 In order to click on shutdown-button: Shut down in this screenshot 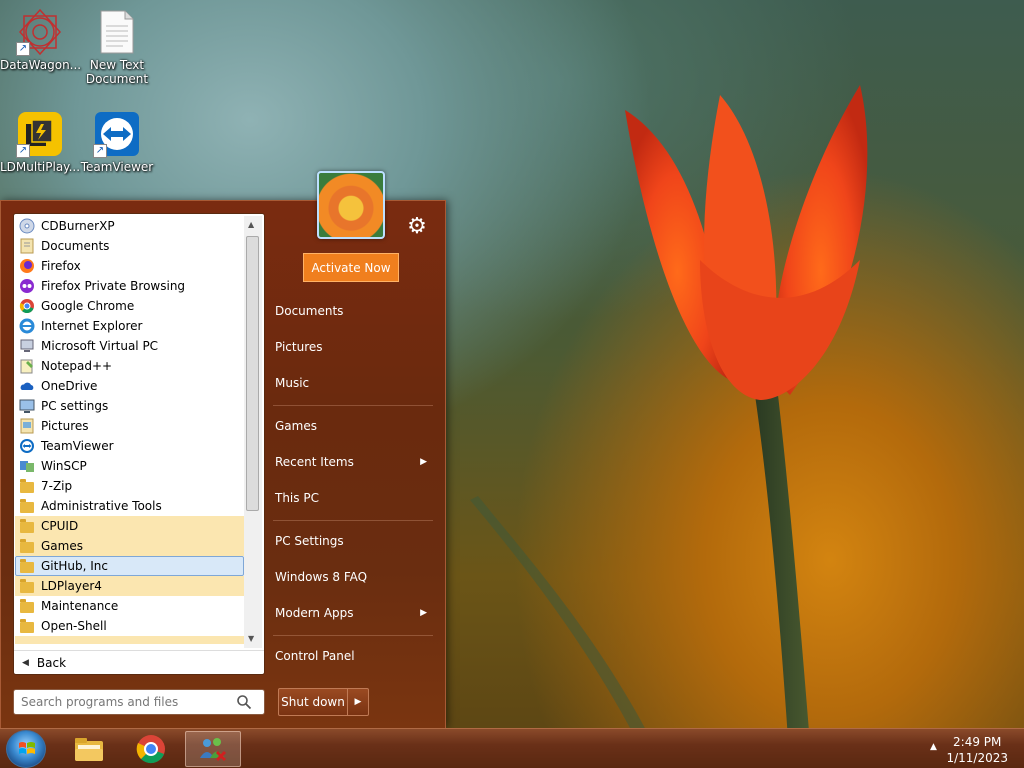, I will do `click(313, 702)`.